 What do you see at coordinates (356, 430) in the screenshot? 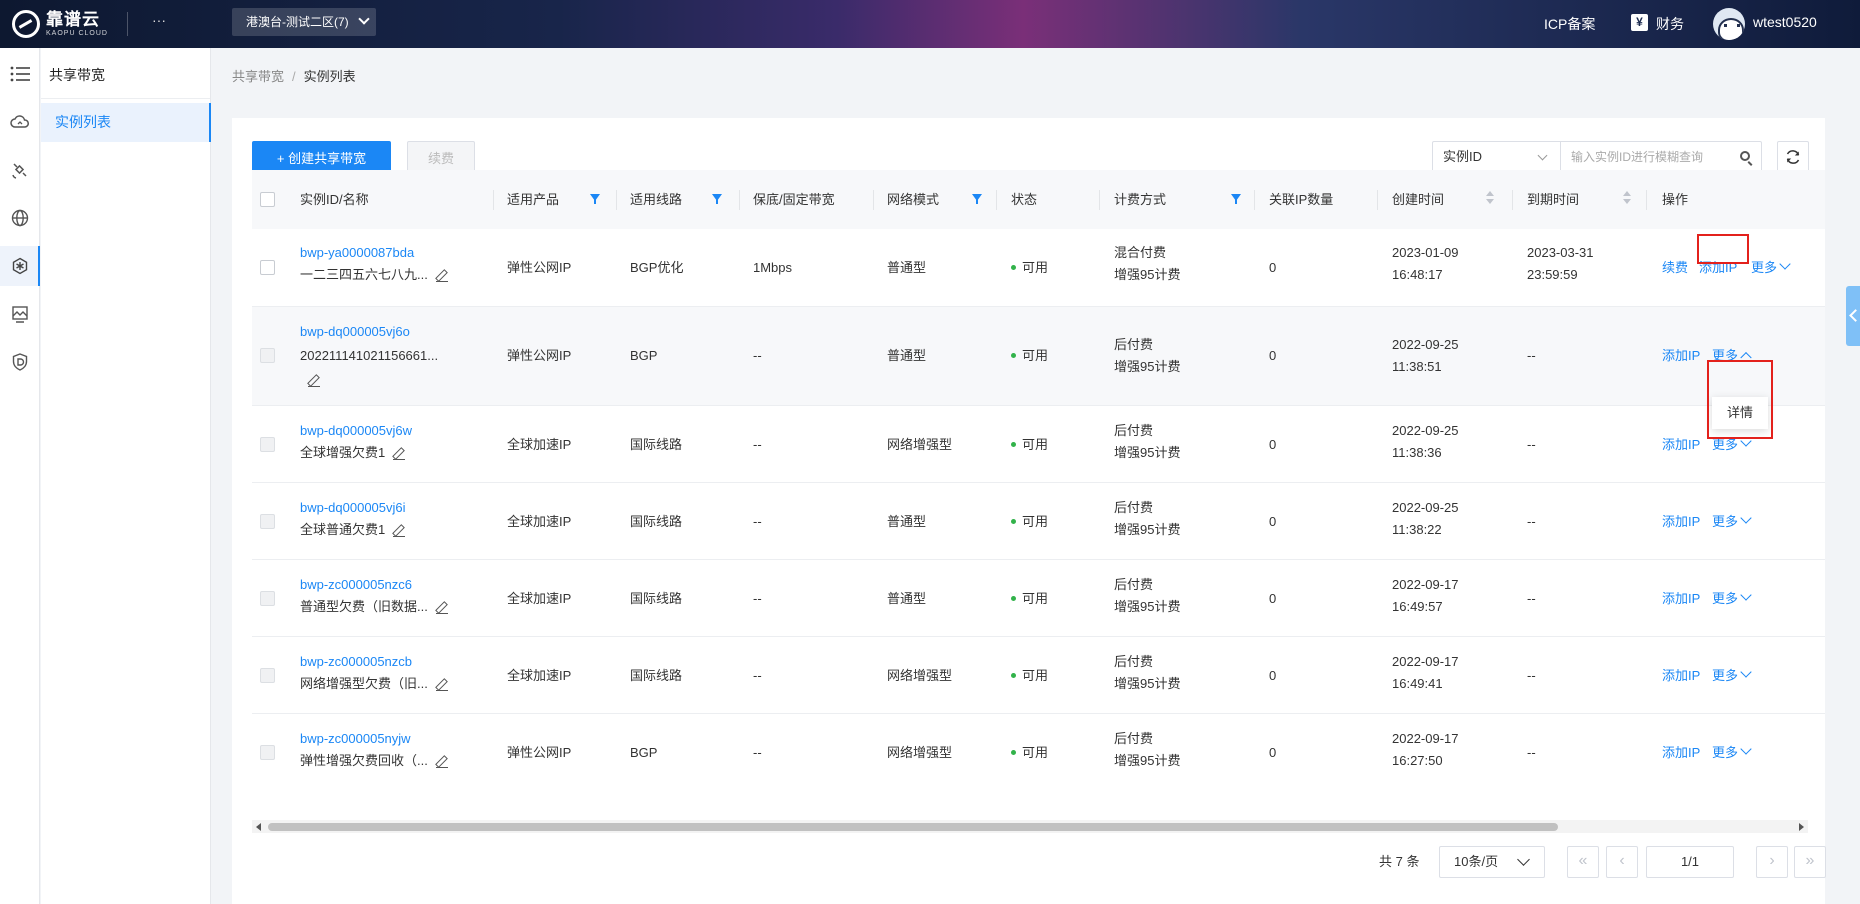
I see `instance-id-link: bwp-dq000005vj6w` at bounding box center [356, 430].